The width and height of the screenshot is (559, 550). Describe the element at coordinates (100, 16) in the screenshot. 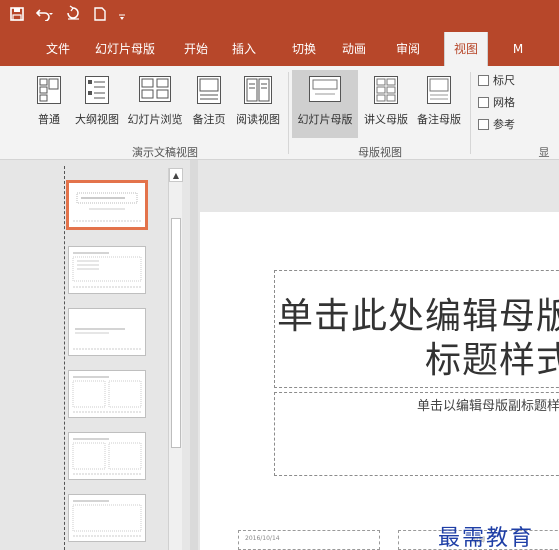

I see `new-doc-icon` at that location.